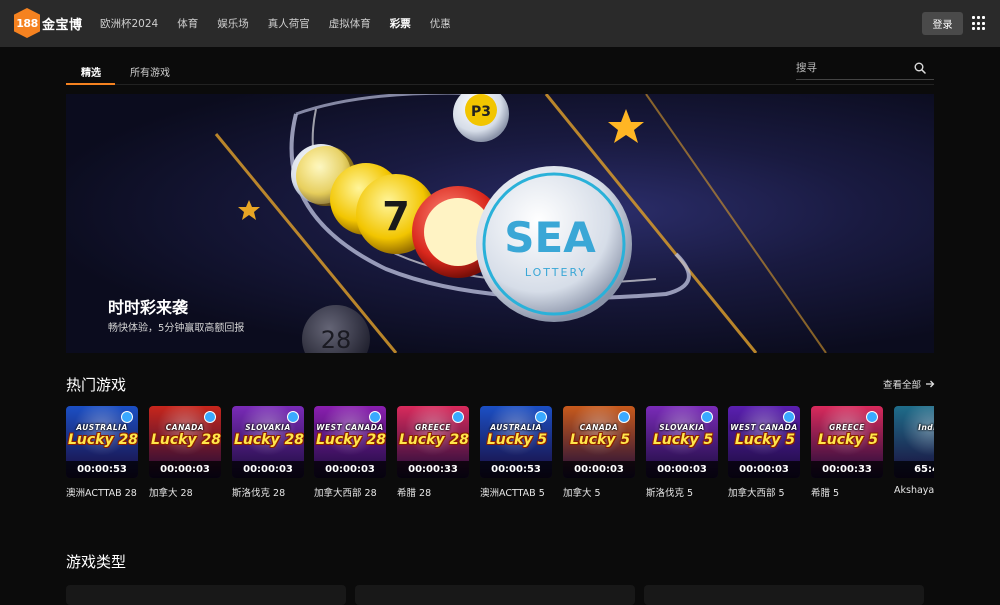  Describe the element at coordinates (764, 442) in the screenshot. I see `game-thumbnail: WEST CANADA Lucky 5 00:00:03` at that location.